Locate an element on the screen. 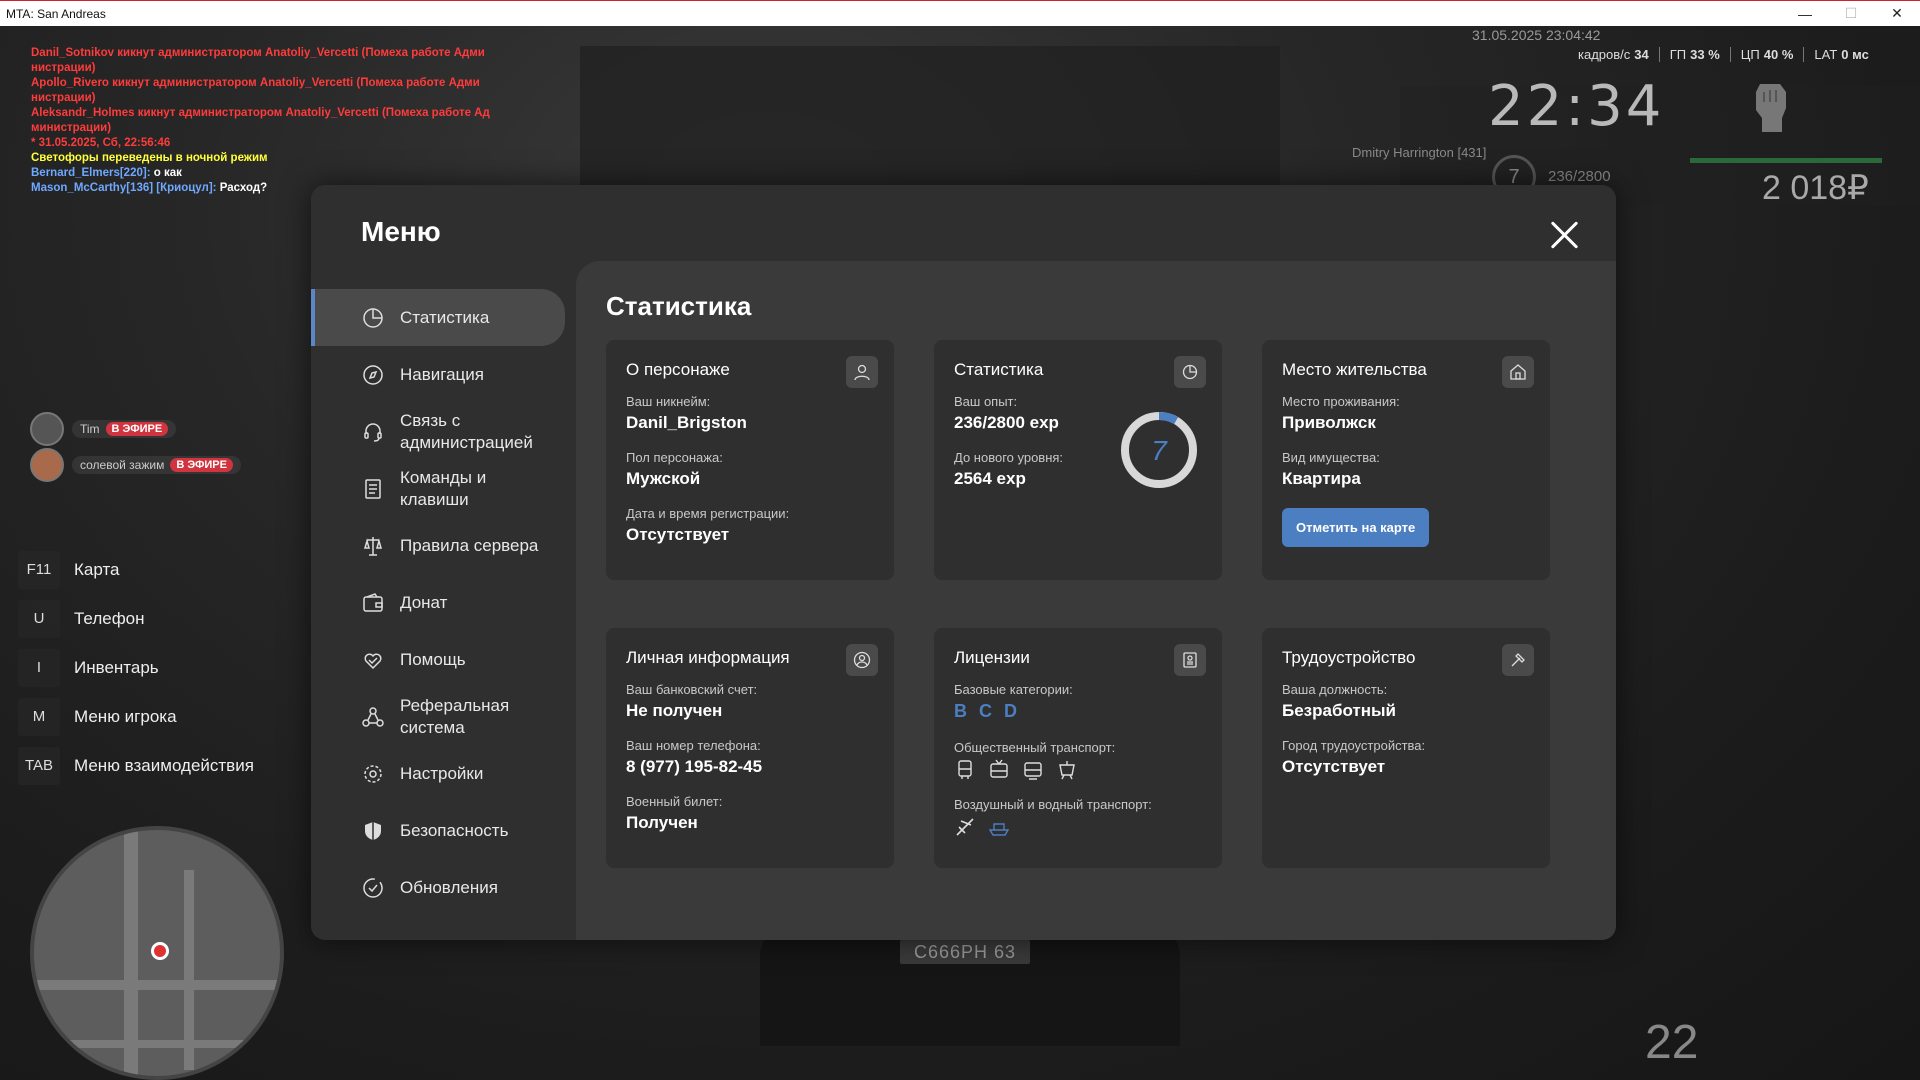  sidebar-item-label: Безопасность is located at coordinates (454, 830).